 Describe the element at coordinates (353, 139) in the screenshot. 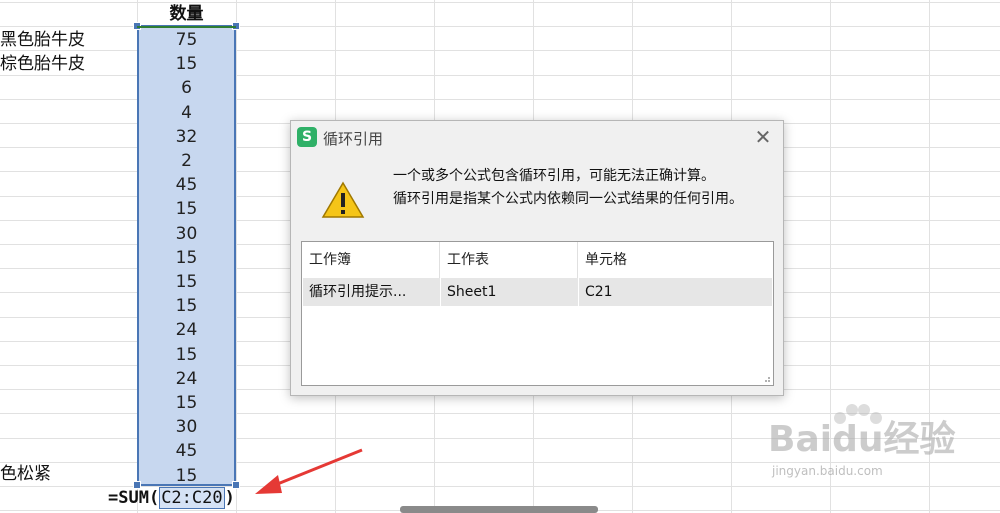

I see `dialog-title: 循环引用` at that location.